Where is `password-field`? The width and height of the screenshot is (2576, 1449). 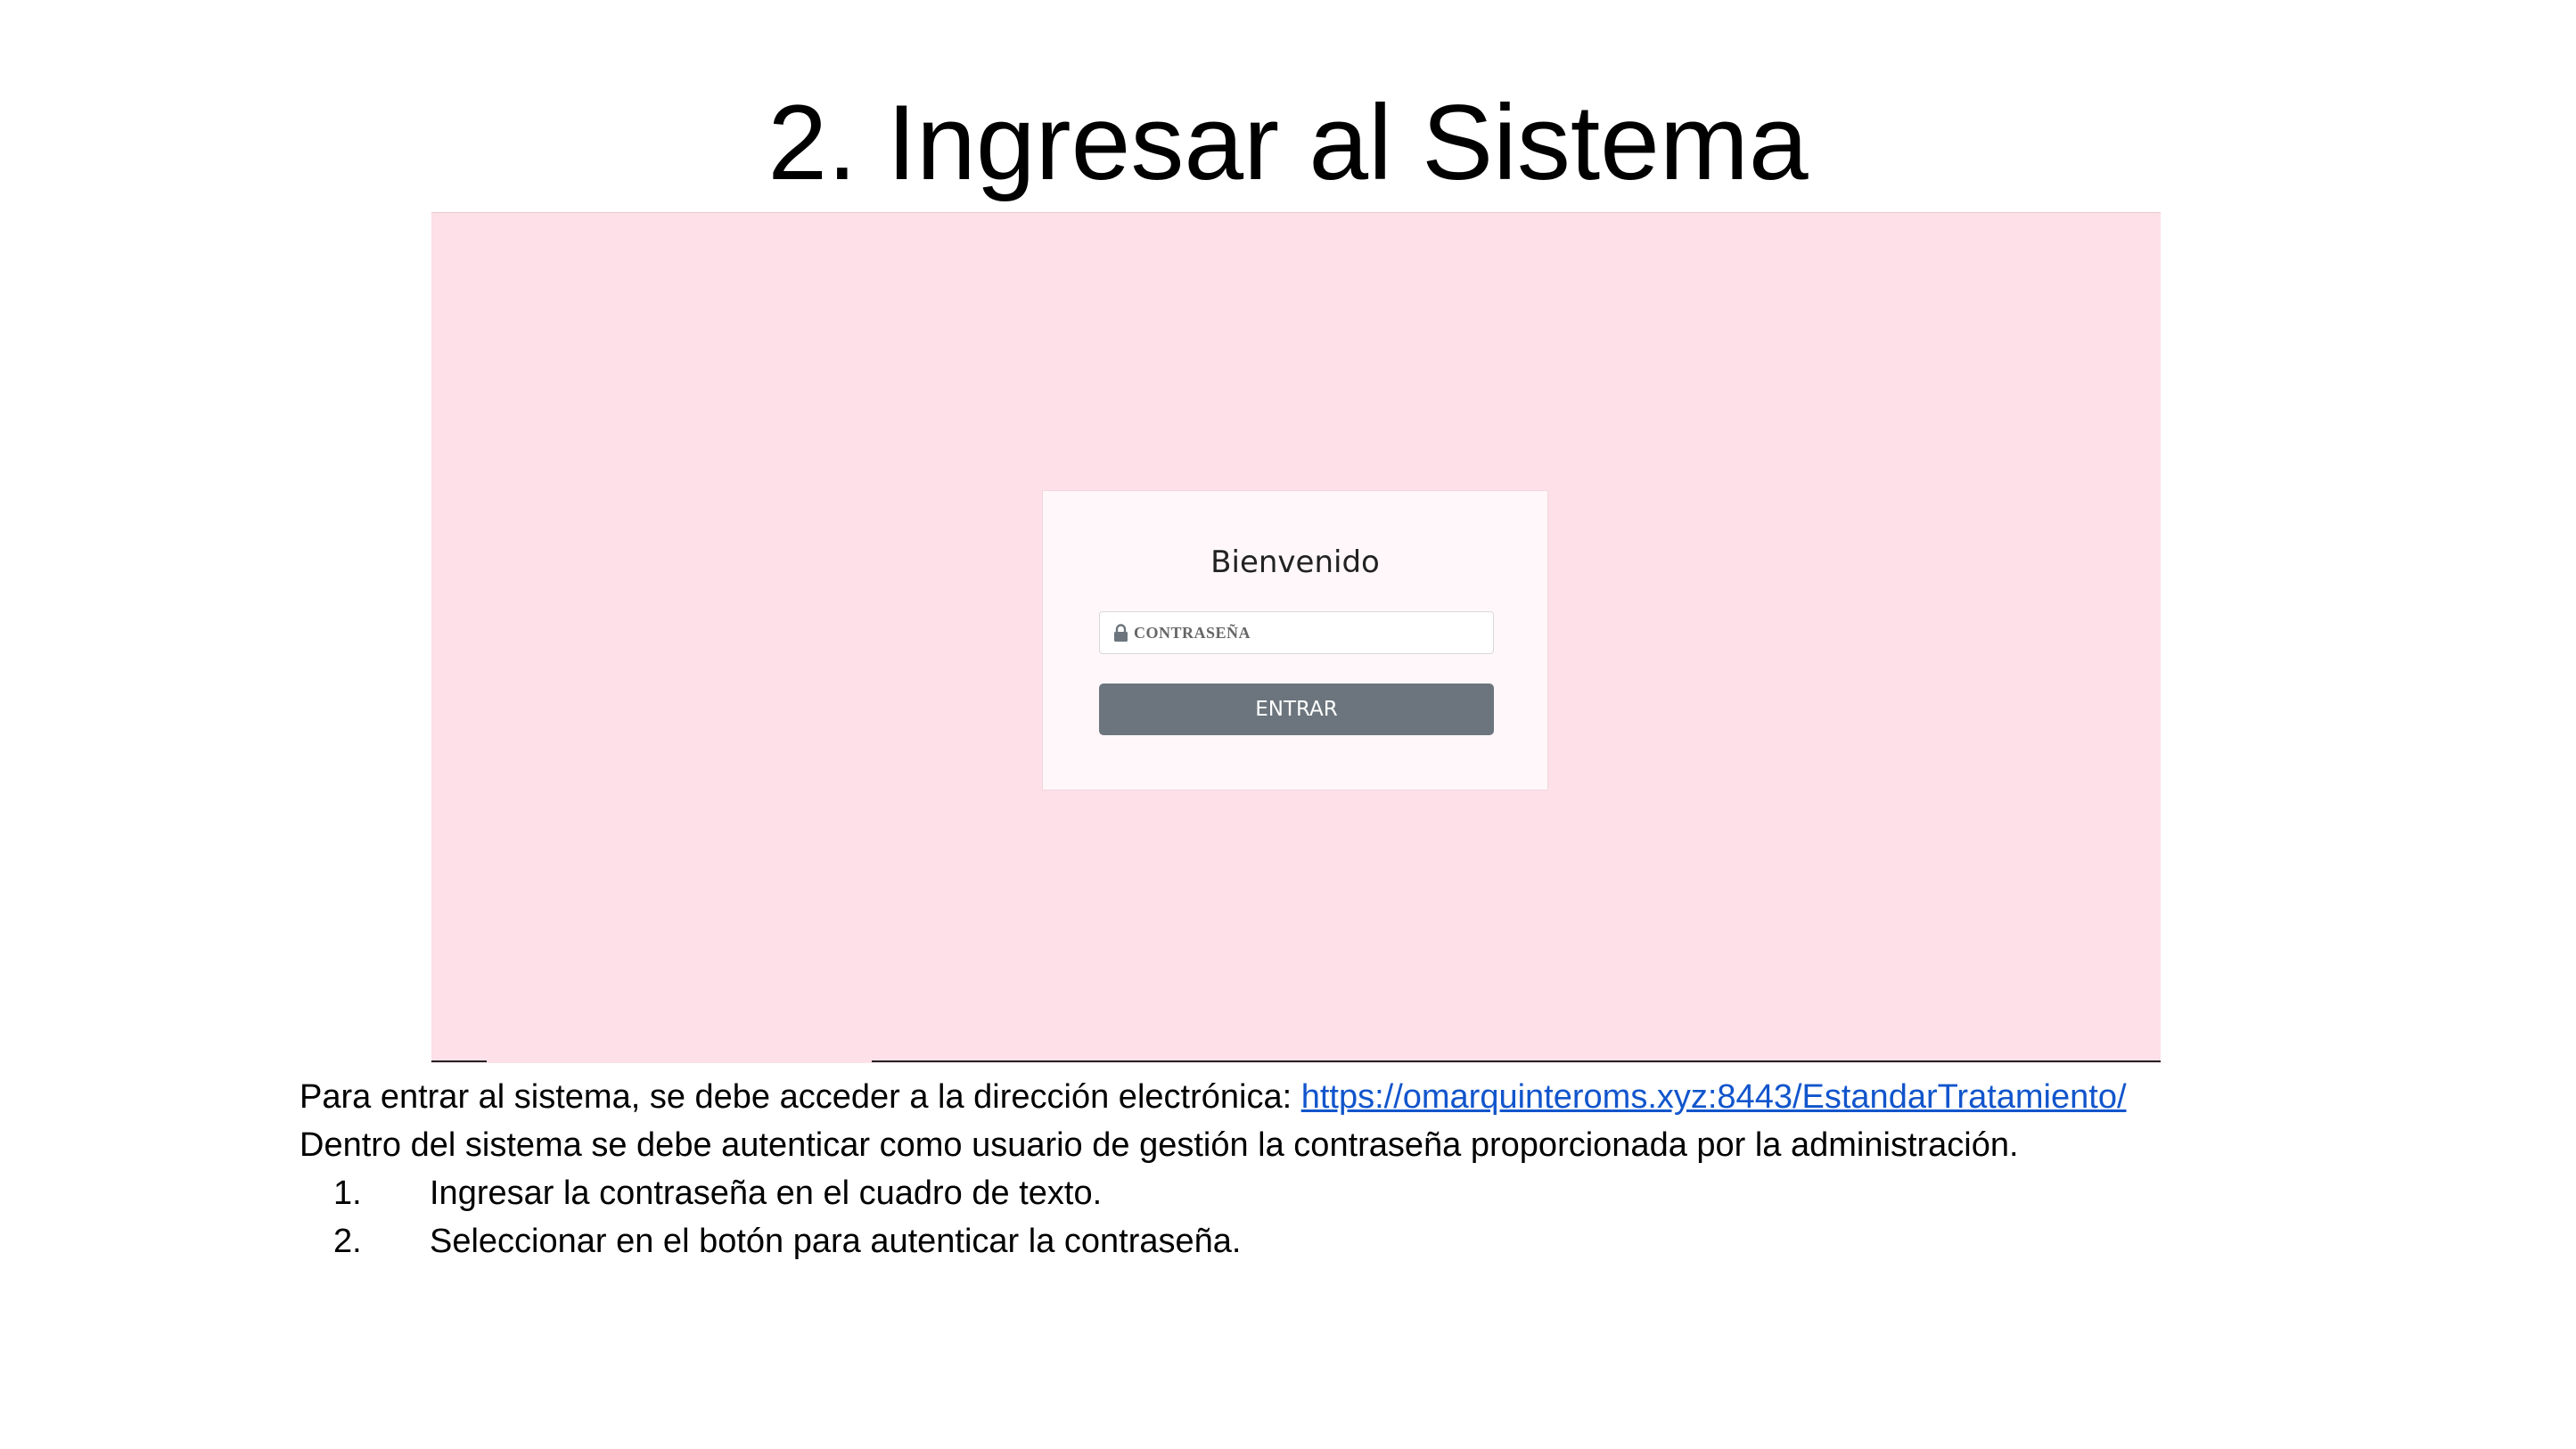
password-field is located at coordinates (1296, 632).